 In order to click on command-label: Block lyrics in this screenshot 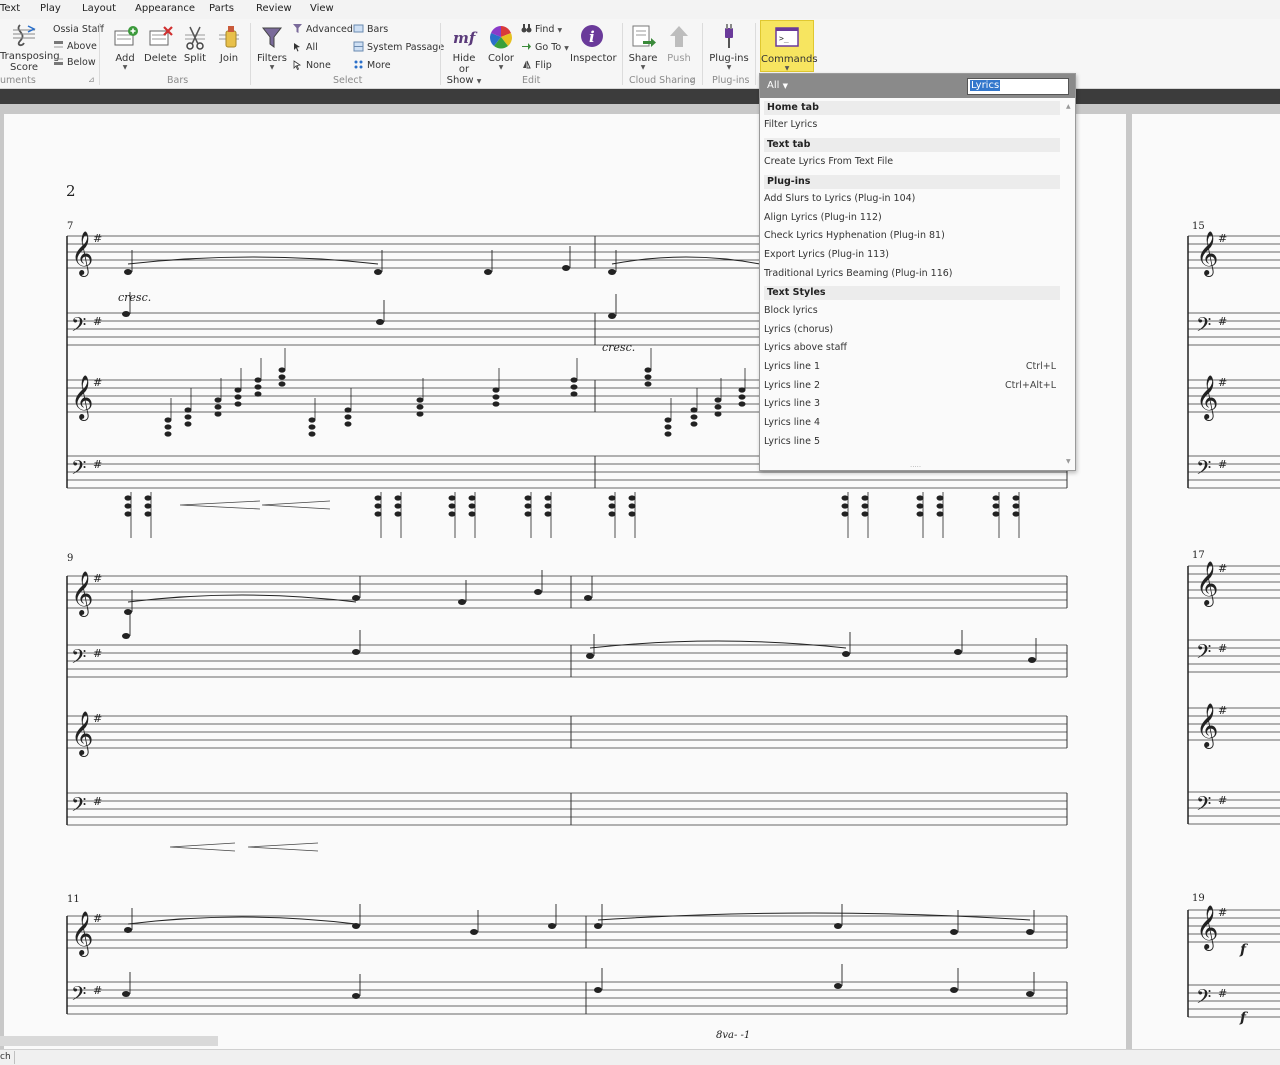, I will do `click(791, 310)`.